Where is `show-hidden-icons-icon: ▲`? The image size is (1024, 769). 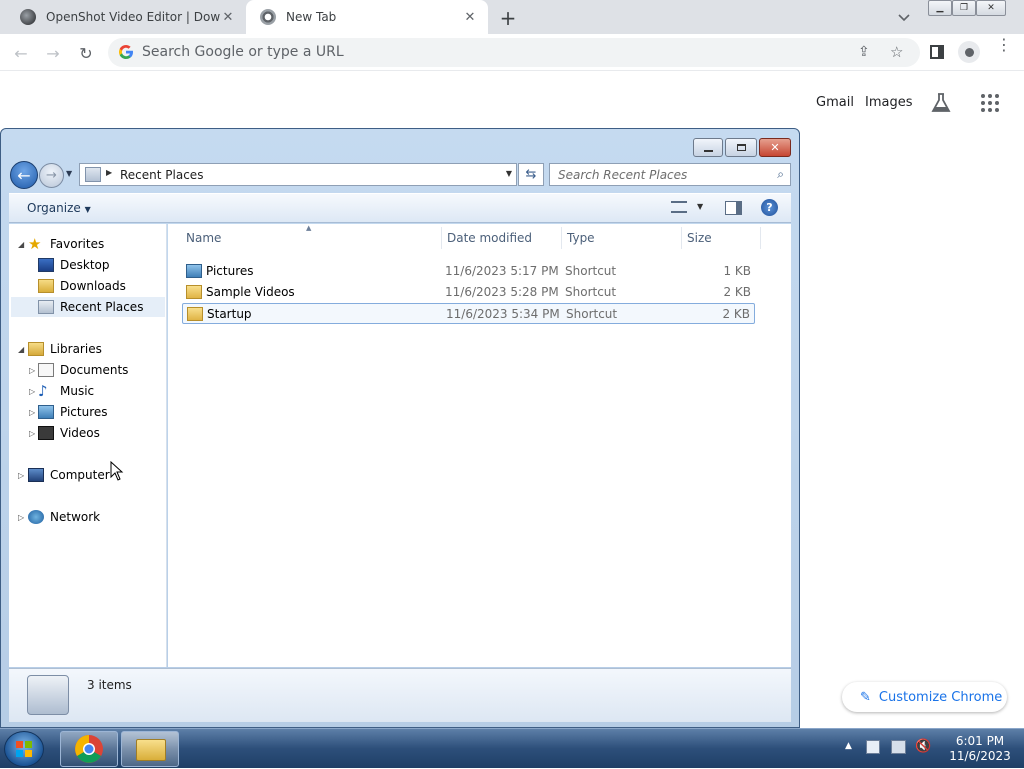 show-hidden-icons-icon: ▲ is located at coordinates (848, 746).